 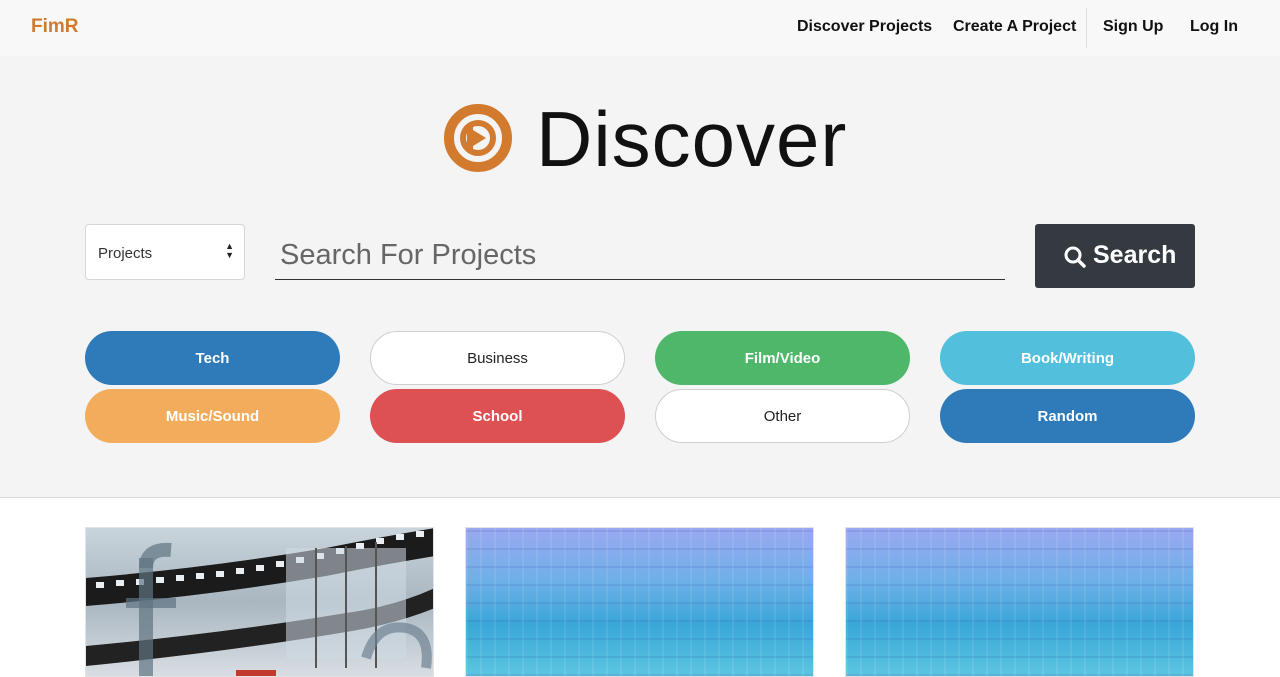 What do you see at coordinates (1133, 27) in the screenshot?
I see `nav-sign-up: Sign Up` at bounding box center [1133, 27].